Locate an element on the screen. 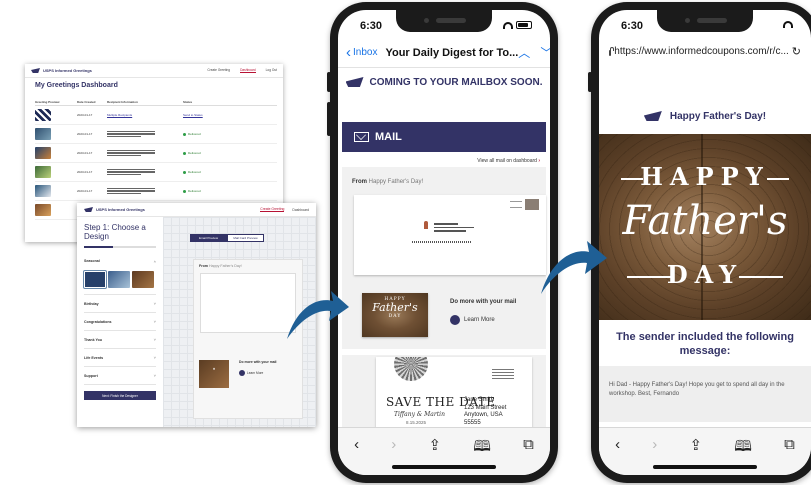  hero-line-1: HAPPY is located at coordinates (705, 176).